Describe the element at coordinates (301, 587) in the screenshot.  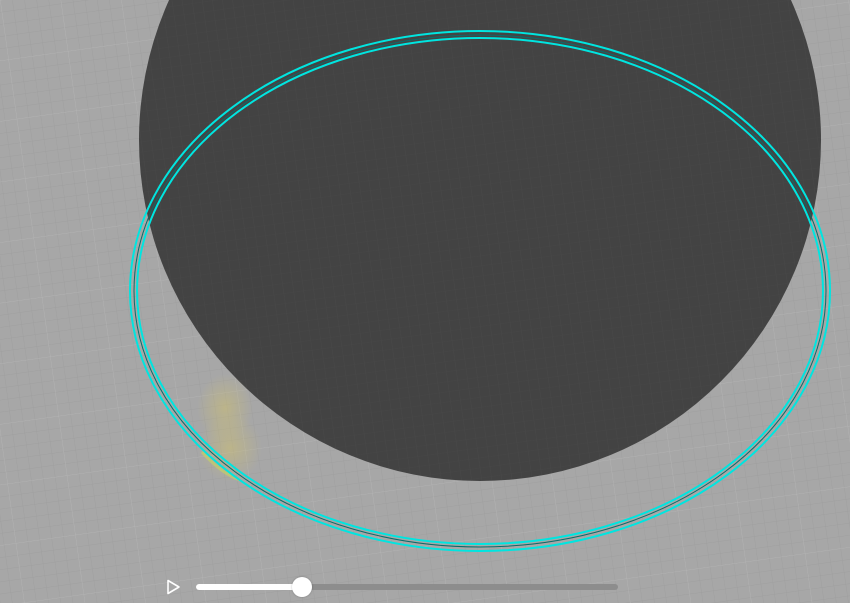
I see `timeline-thumb` at that location.